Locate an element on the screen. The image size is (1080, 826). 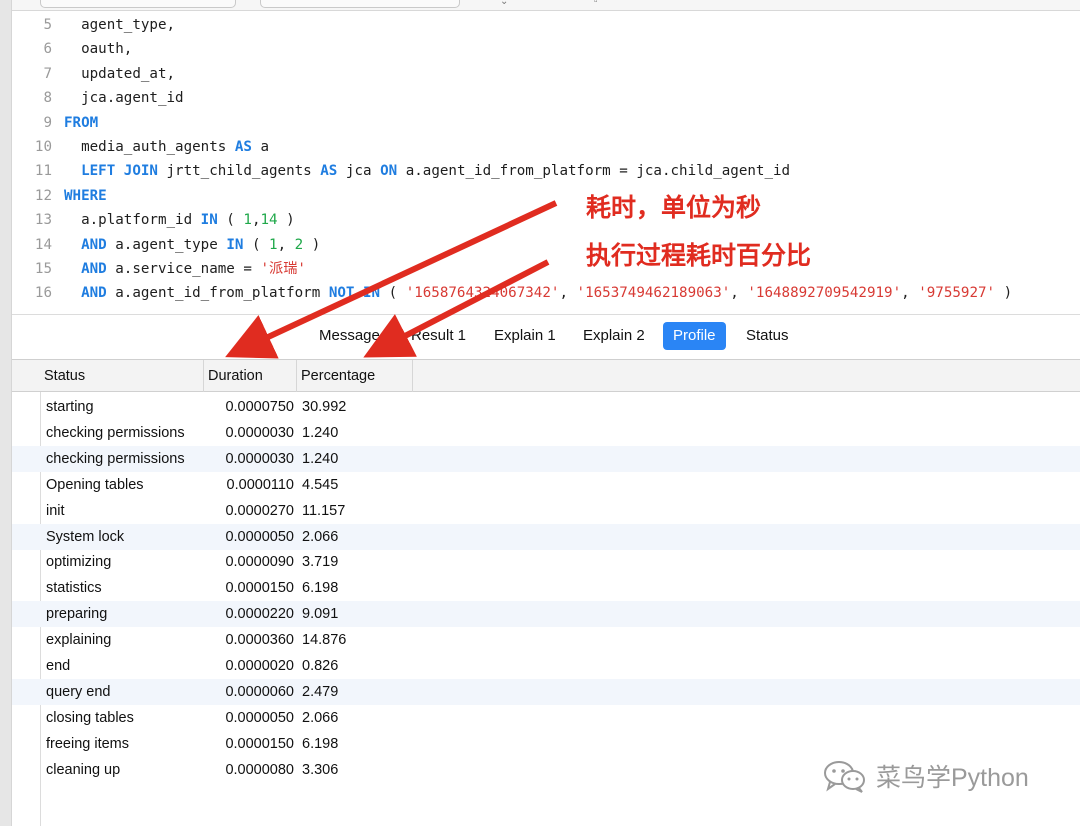
status-cell: statistics is located at coordinates (126, 588).